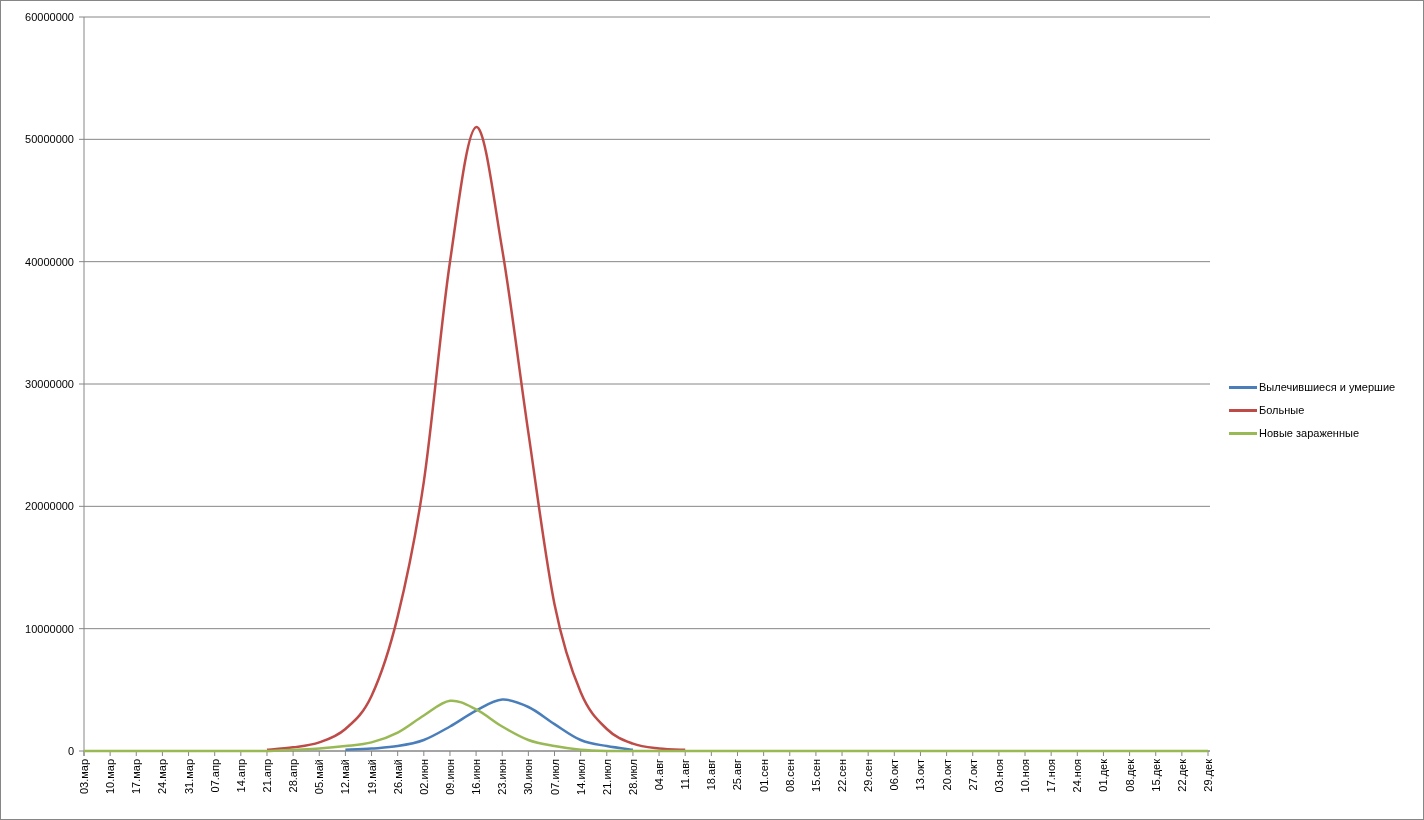 This screenshot has width=1424, height=820. What do you see at coordinates (894, 775) in the screenshot?
I see `x-tick-label: 06.окт` at bounding box center [894, 775].